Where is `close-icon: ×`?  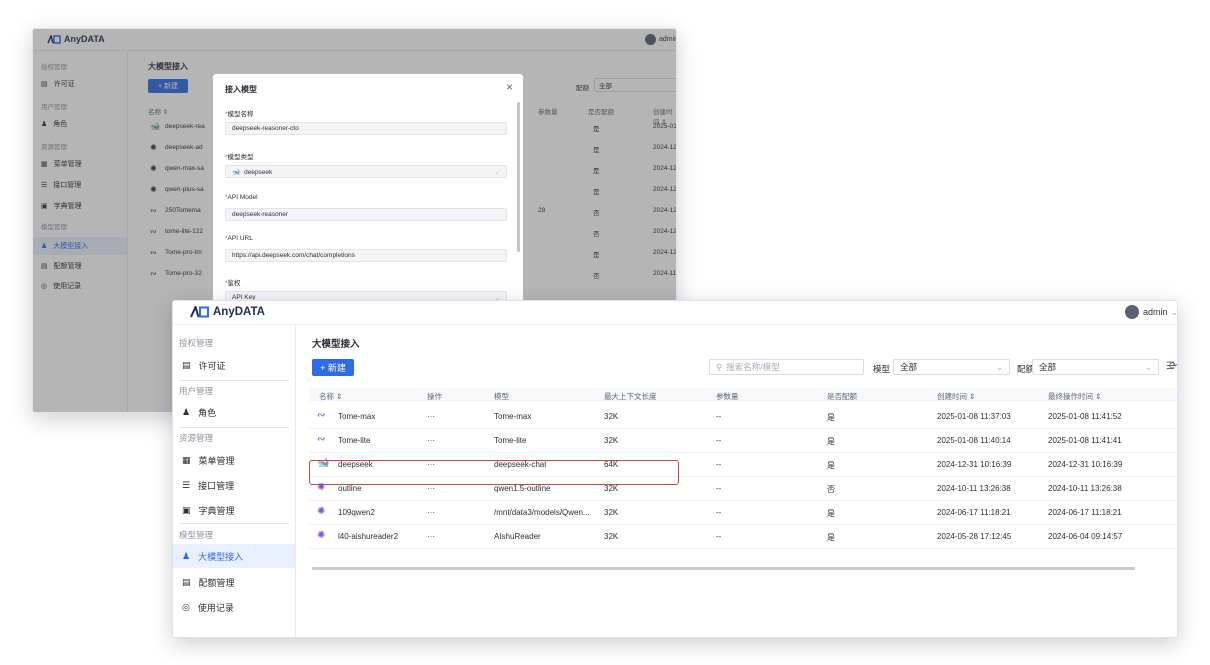 close-icon: × is located at coordinates (509, 87).